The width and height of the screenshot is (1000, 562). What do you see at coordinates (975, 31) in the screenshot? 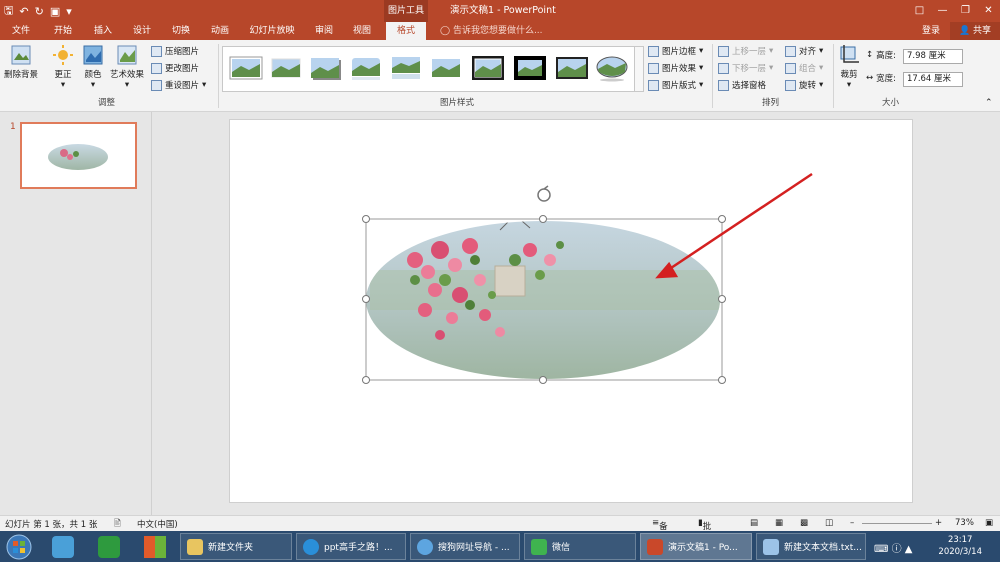
I see `share-button: 👤 共享` at bounding box center [975, 31].